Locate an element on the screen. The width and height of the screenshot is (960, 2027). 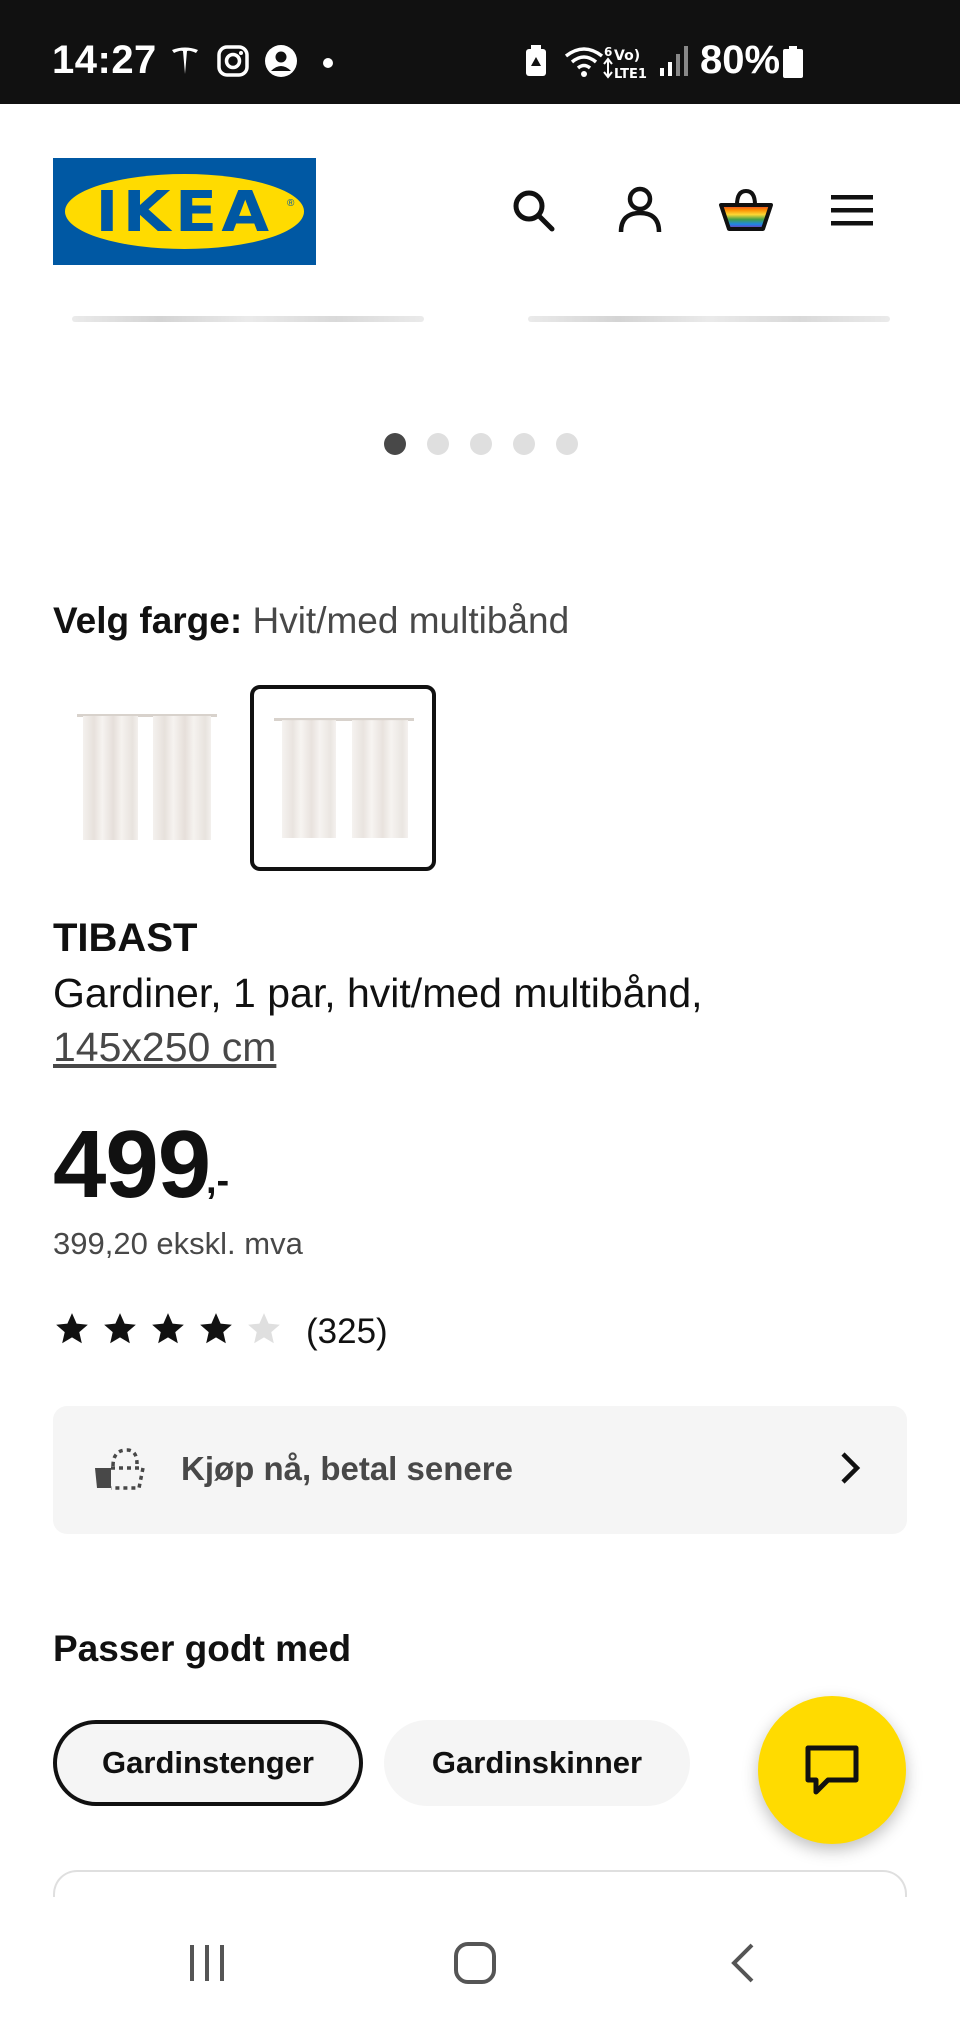
battery-percent: 80% is located at coordinates (740, 60).